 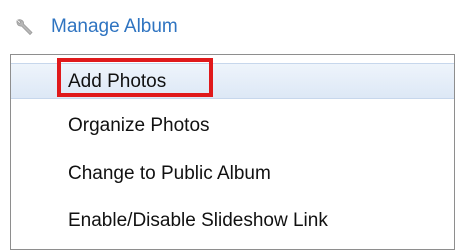 I want to click on menu-item-organize-photos: Organize Photos, so click(x=232, y=126).